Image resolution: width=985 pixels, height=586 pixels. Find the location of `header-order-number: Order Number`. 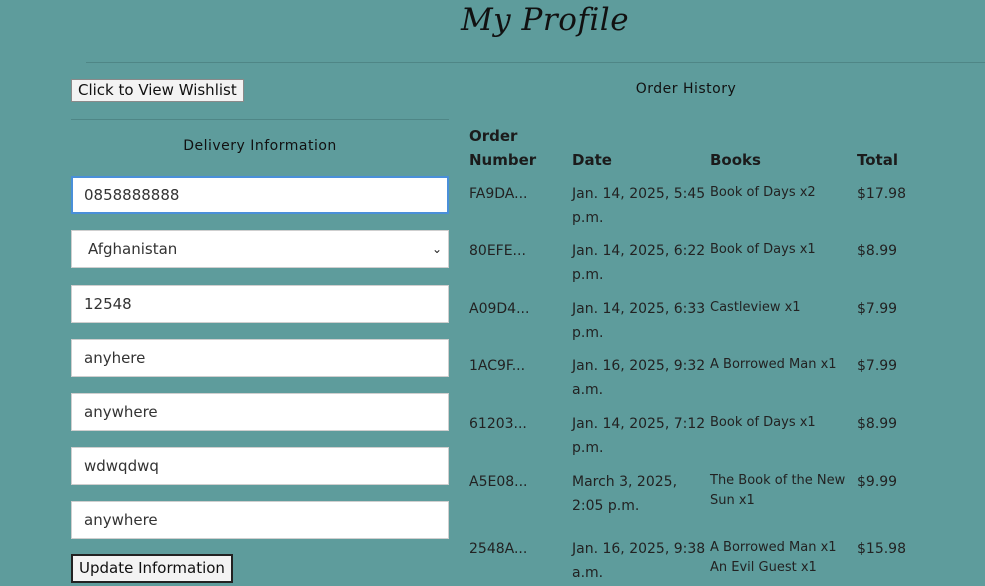

header-order-number: Order Number is located at coordinates (502, 148).